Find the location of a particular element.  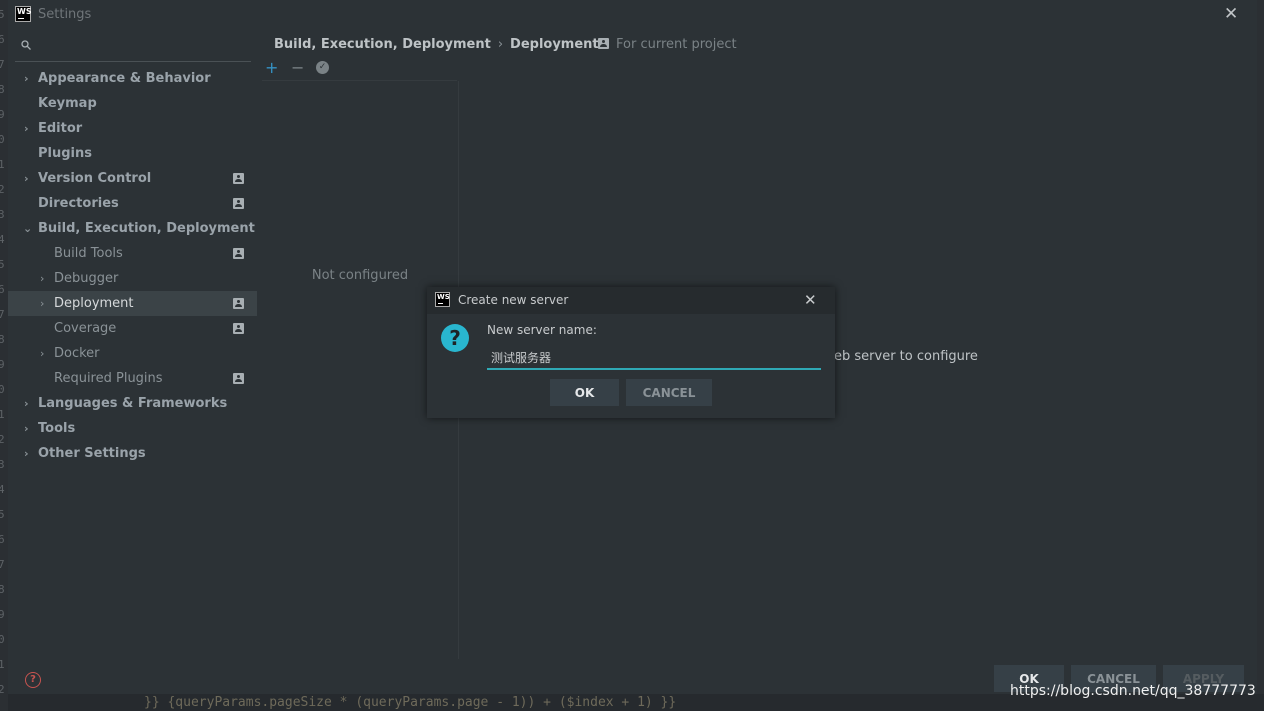

dialog-cancel-button: CANCEL is located at coordinates (669, 392).